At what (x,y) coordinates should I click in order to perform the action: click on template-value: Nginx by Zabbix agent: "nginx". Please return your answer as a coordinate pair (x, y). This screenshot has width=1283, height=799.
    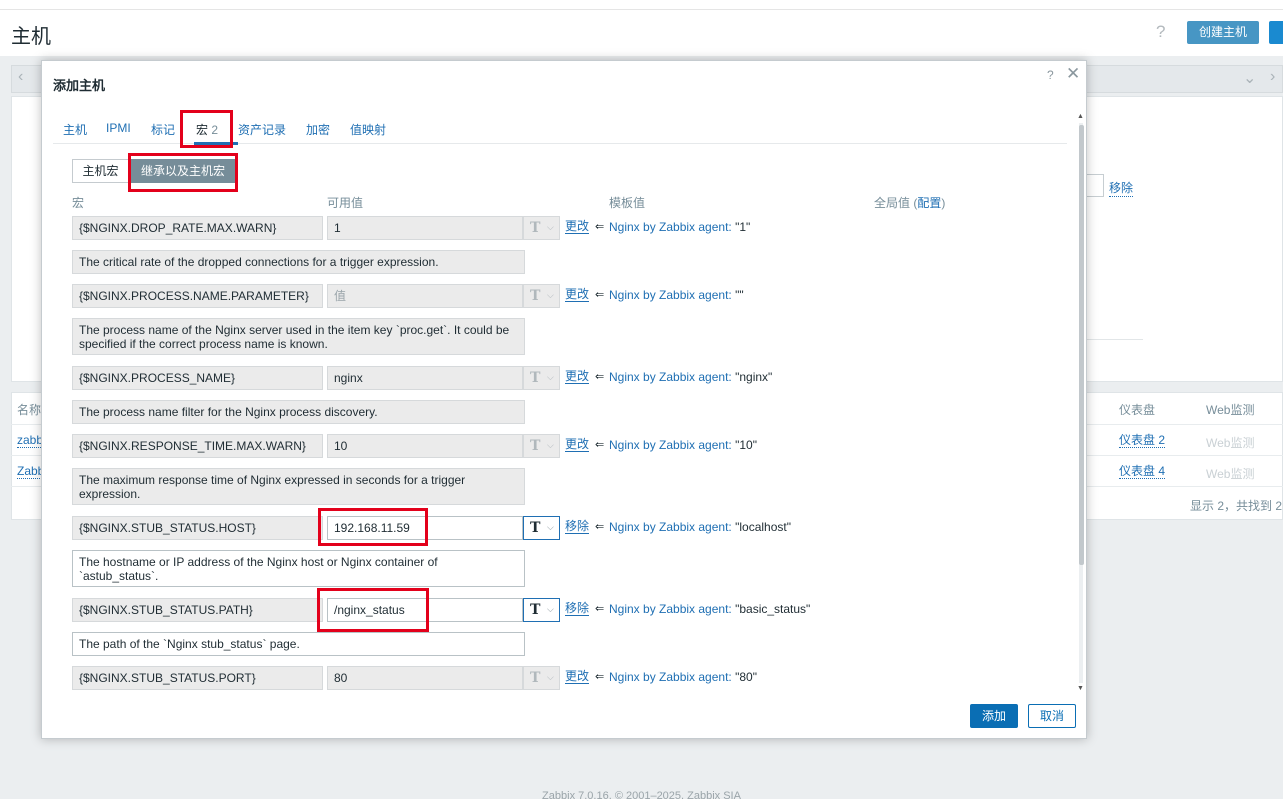
    Looking at the image, I should click on (690, 377).